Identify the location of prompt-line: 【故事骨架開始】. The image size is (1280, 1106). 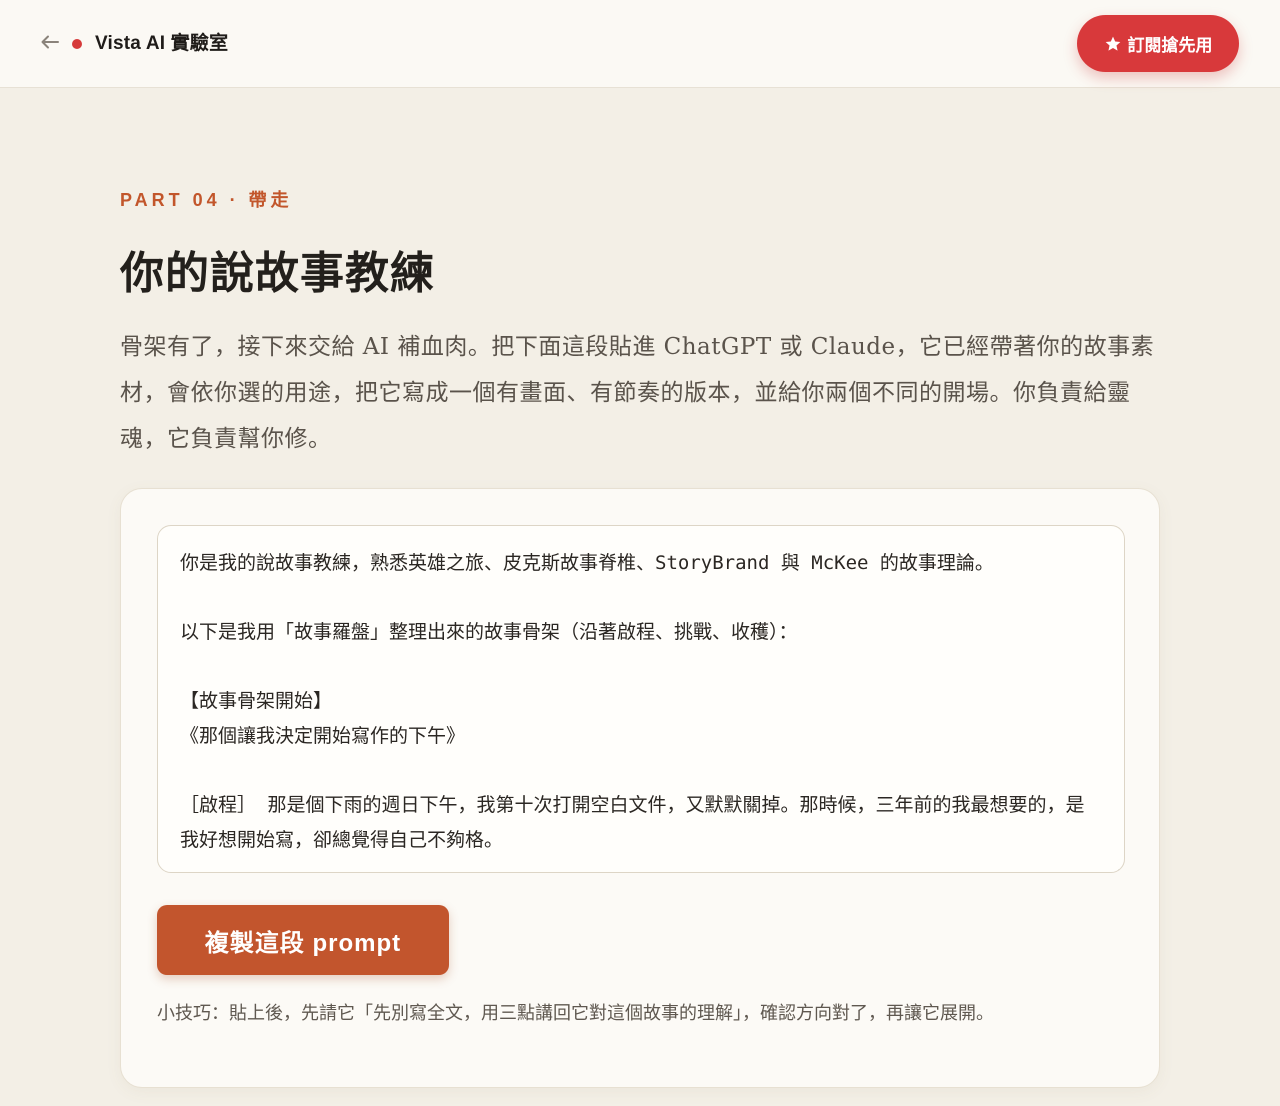
(256, 701).